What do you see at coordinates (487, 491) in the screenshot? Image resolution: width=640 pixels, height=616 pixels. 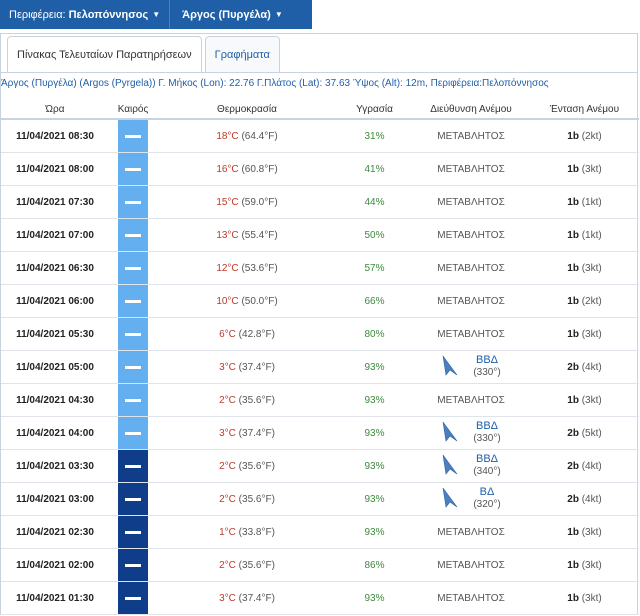 I see `wind-direction-abbr: ΒΔ` at bounding box center [487, 491].